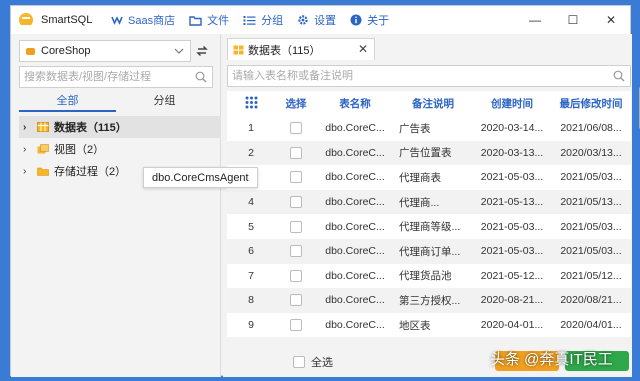  What do you see at coordinates (120, 149) in the screenshot?
I see `tree-item-views: › 视图（2）` at bounding box center [120, 149].